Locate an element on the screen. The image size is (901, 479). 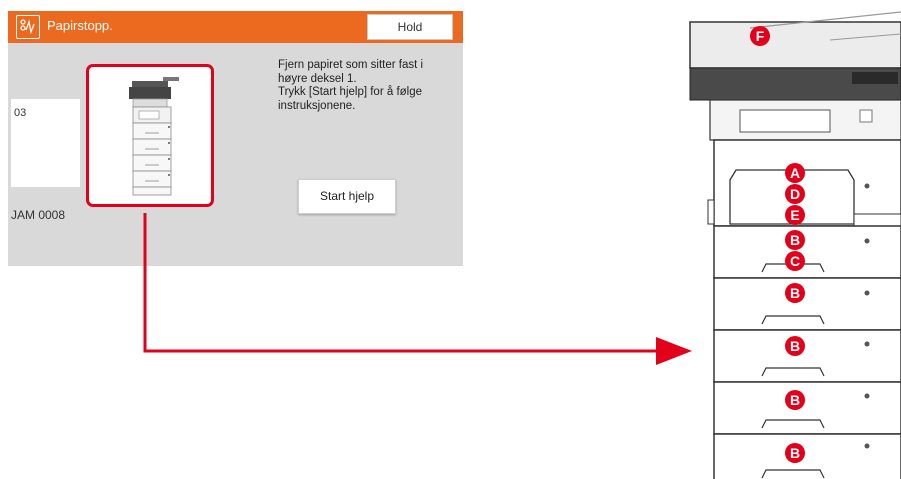
svg-text: E is located at coordinates (794, 215).